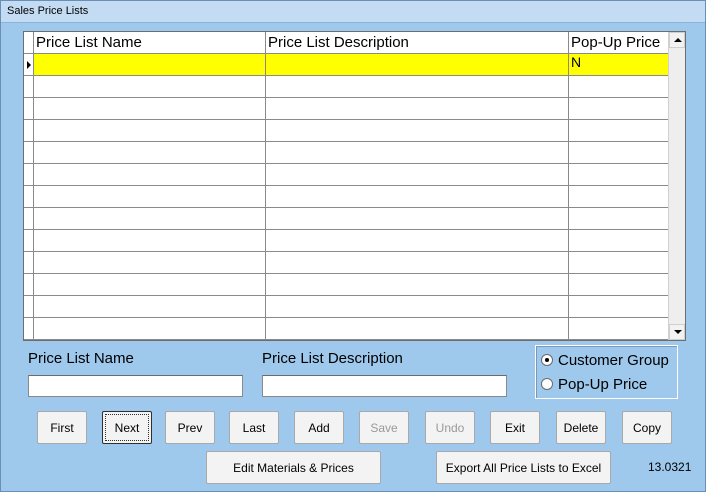 The height and width of the screenshot is (492, 706). Describe the element at coordinates (619, 64) in the screenshot. I see `cell-pop-up-price: N` at that location.